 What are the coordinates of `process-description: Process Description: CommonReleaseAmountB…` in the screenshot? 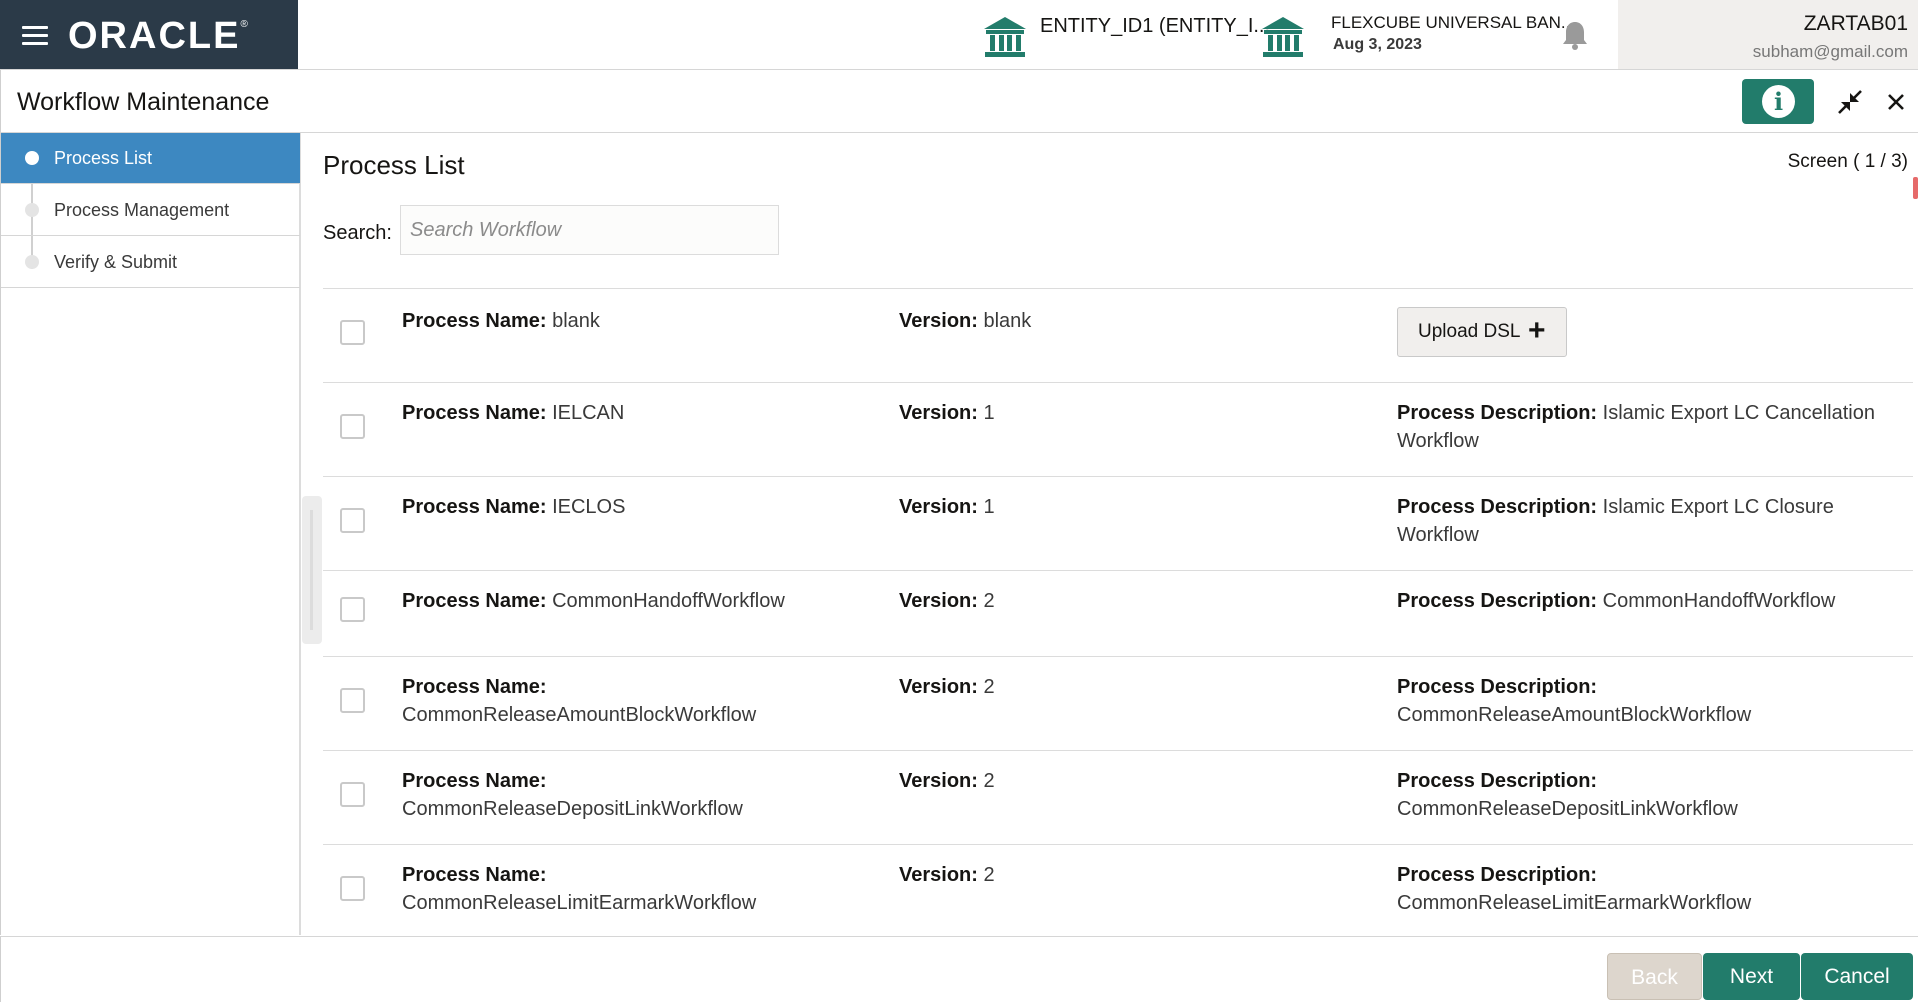 It's located at (1574, 701).